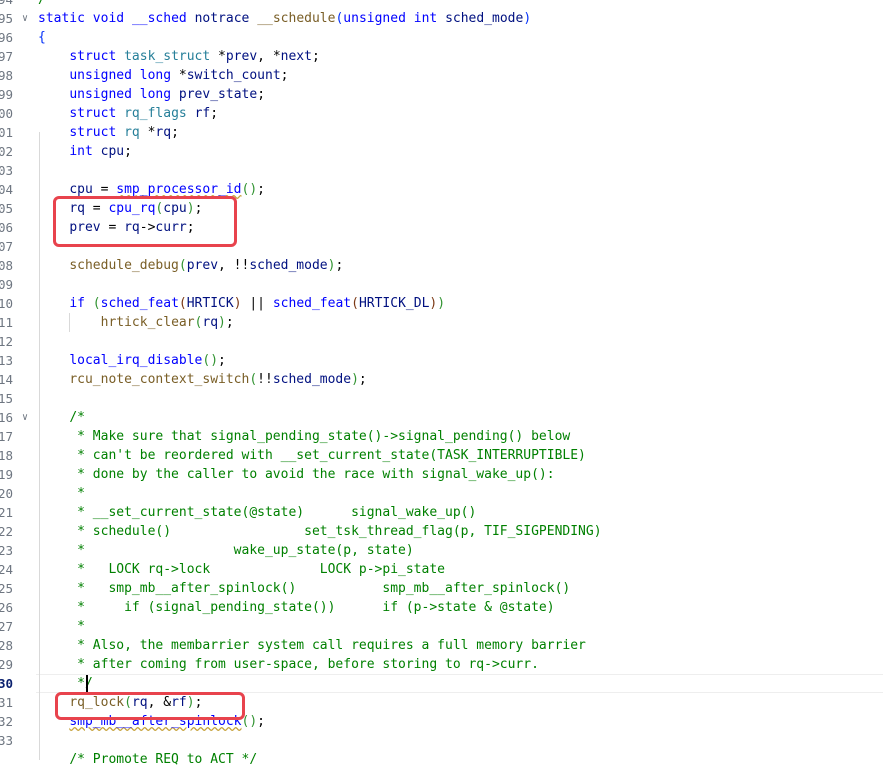 The image size is (883, 769). I want to click on line-number: 32, so click(6, 721).